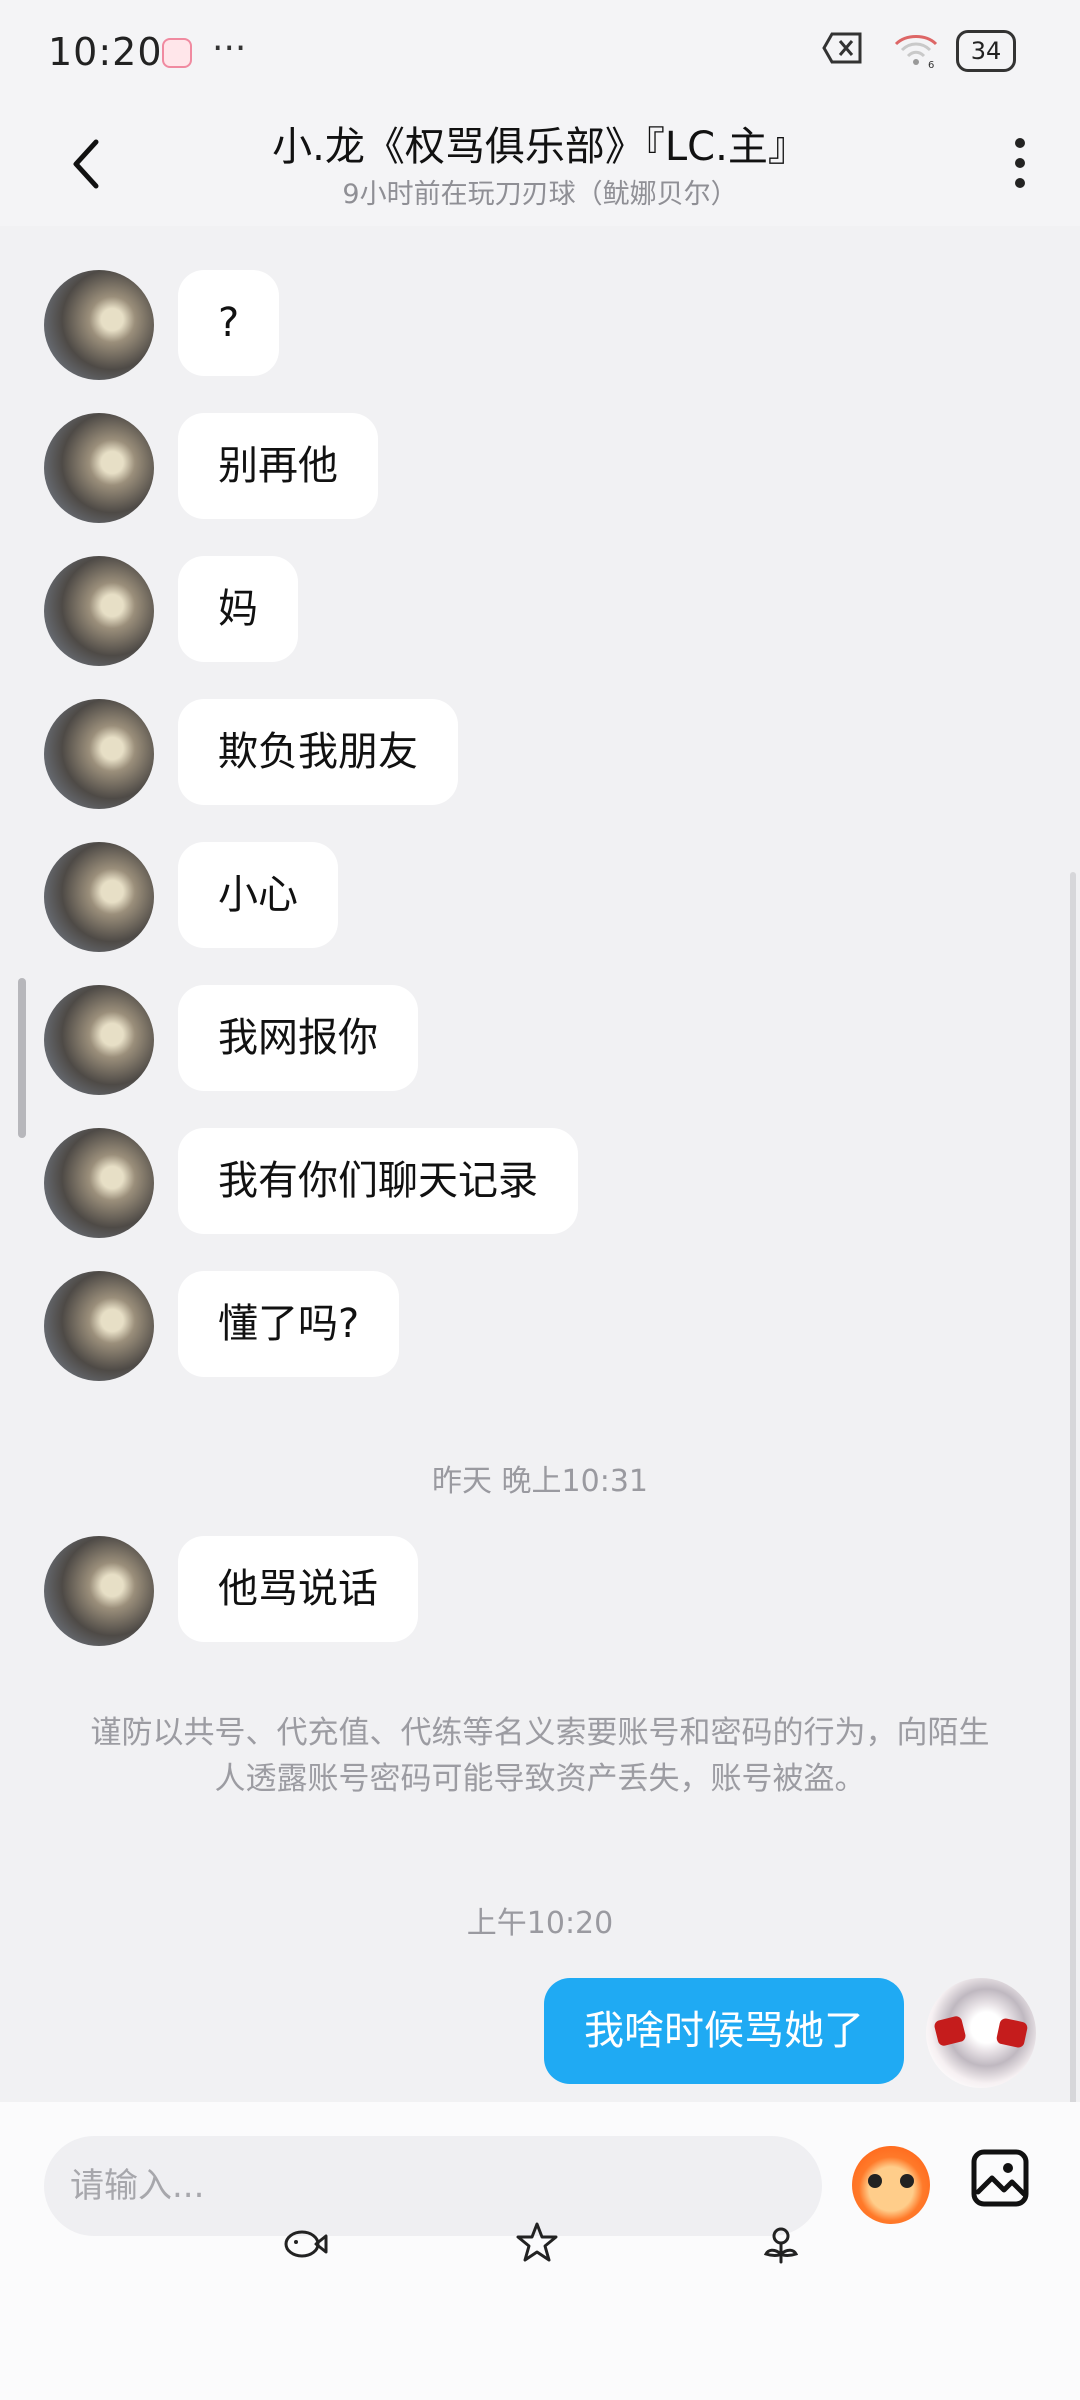 Image resolution: width=1080 pixels, height=2400 pixels. I want to click on image-icon, so click(1000, 2178).